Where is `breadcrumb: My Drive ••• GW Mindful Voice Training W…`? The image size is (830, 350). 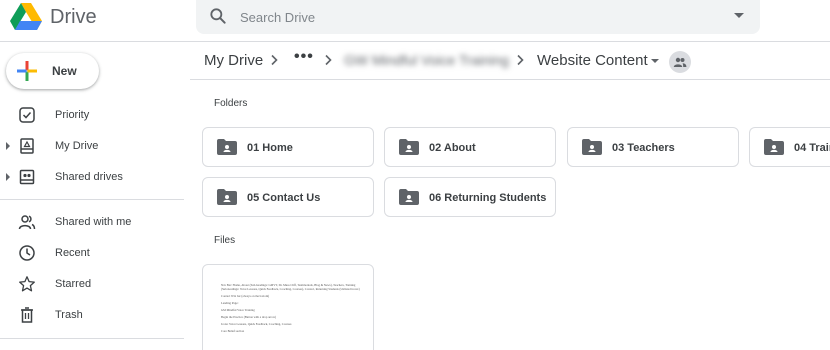 breadcrumb: My Drive ••• GW Mindful Voice Training W… is located at coordinates (513, 61).